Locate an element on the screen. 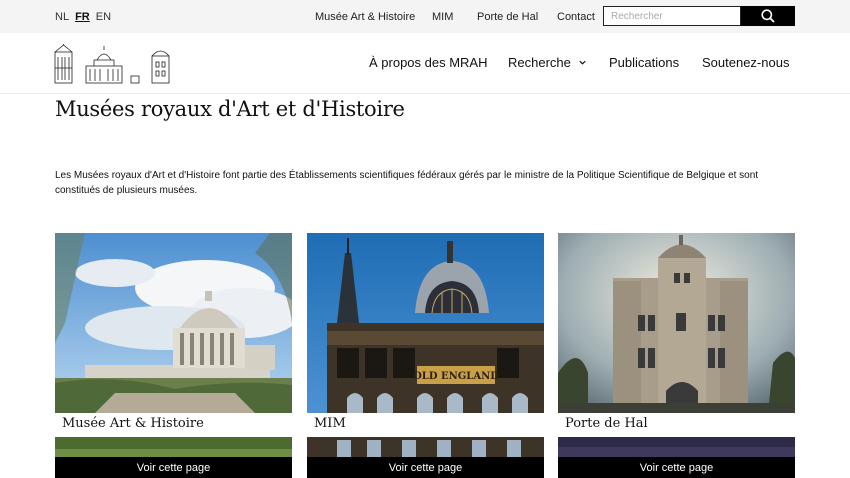 The image size is (850, 478). card-button-mim: Voir cette page is located at coordinates (425, 467).